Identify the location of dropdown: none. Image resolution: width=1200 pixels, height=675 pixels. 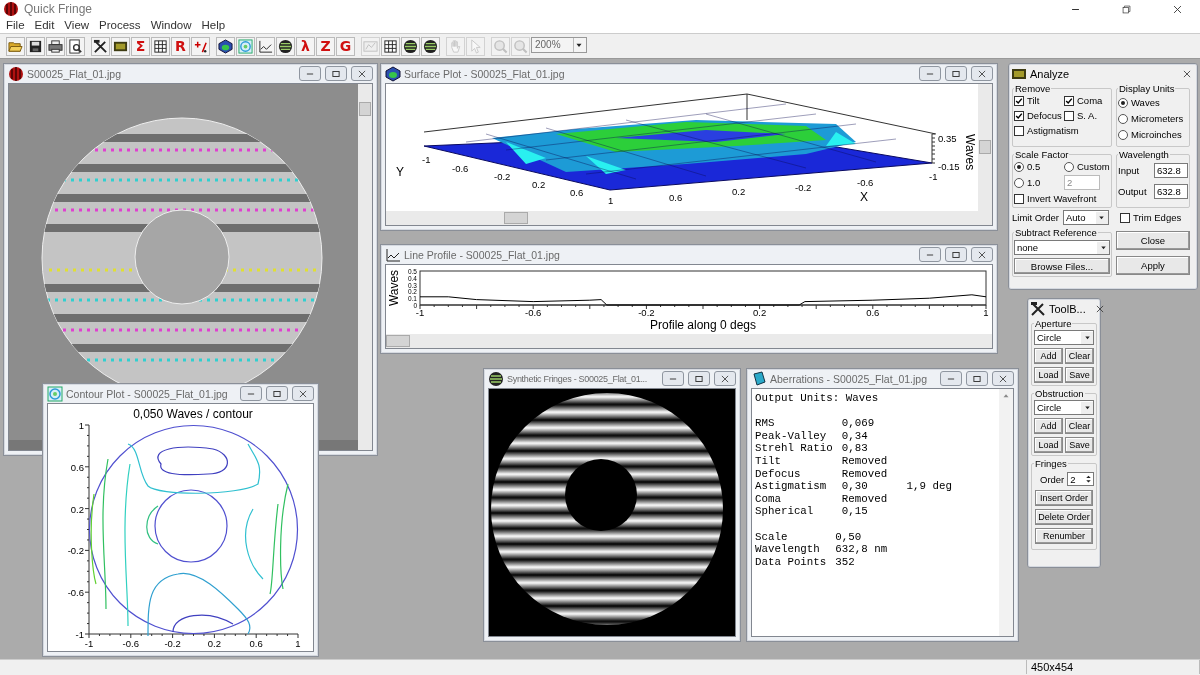
(1062, 247).